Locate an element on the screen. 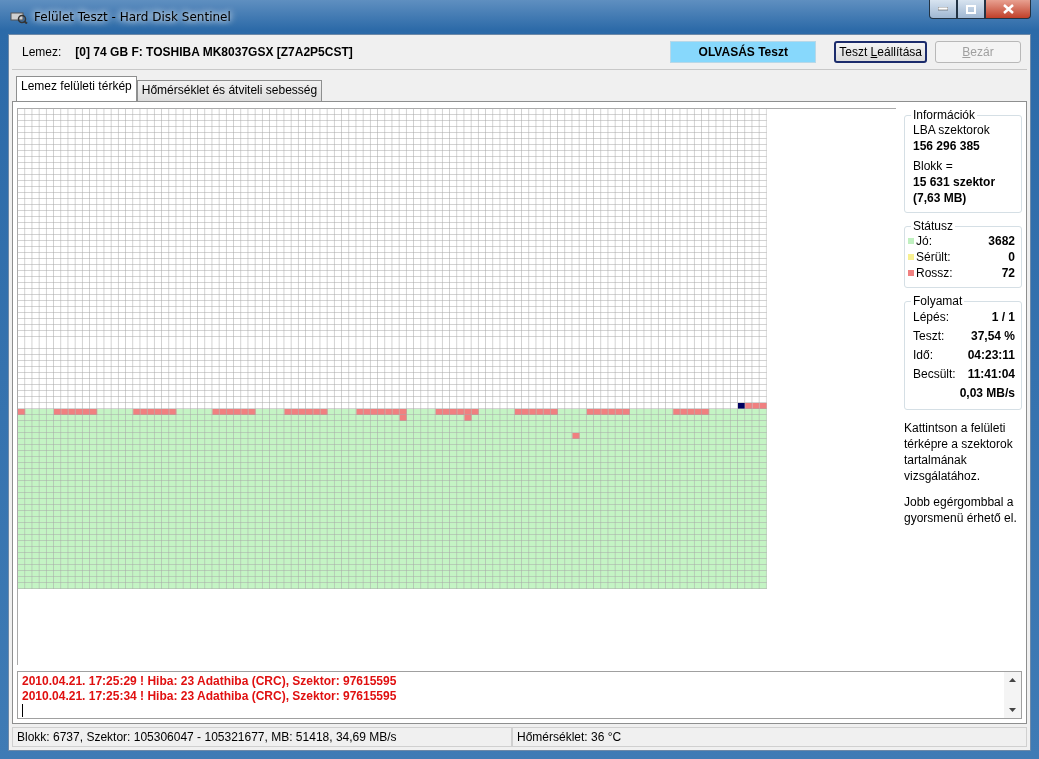 The image size is (1039, 759). info-label: Blokk = is located at coordinates (933, 166).